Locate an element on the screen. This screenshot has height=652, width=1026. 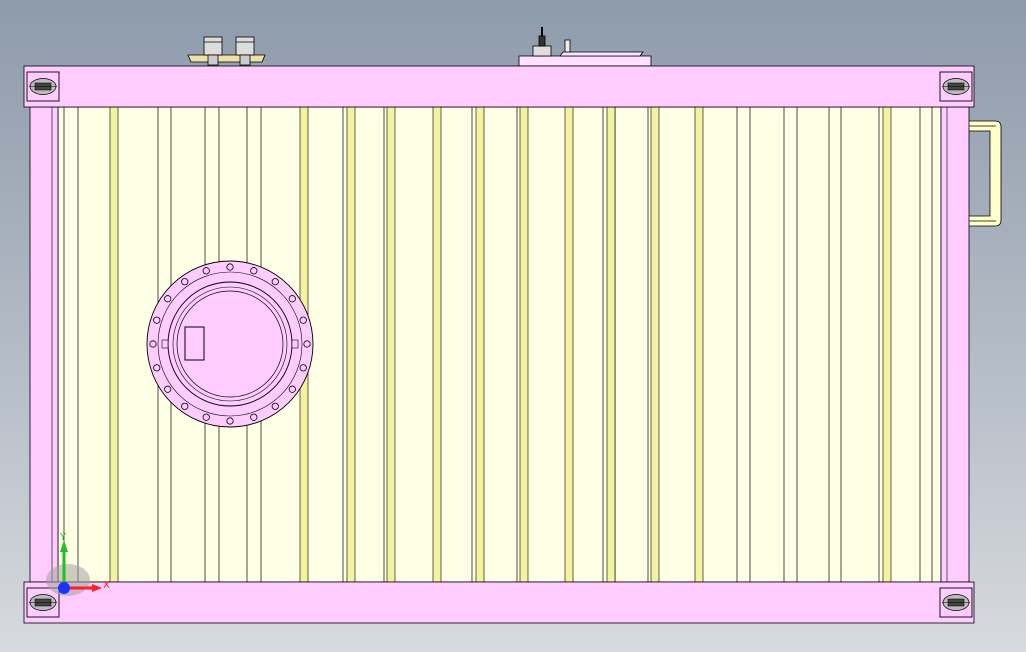
right-frame-post is located at coordinates (955, 344).